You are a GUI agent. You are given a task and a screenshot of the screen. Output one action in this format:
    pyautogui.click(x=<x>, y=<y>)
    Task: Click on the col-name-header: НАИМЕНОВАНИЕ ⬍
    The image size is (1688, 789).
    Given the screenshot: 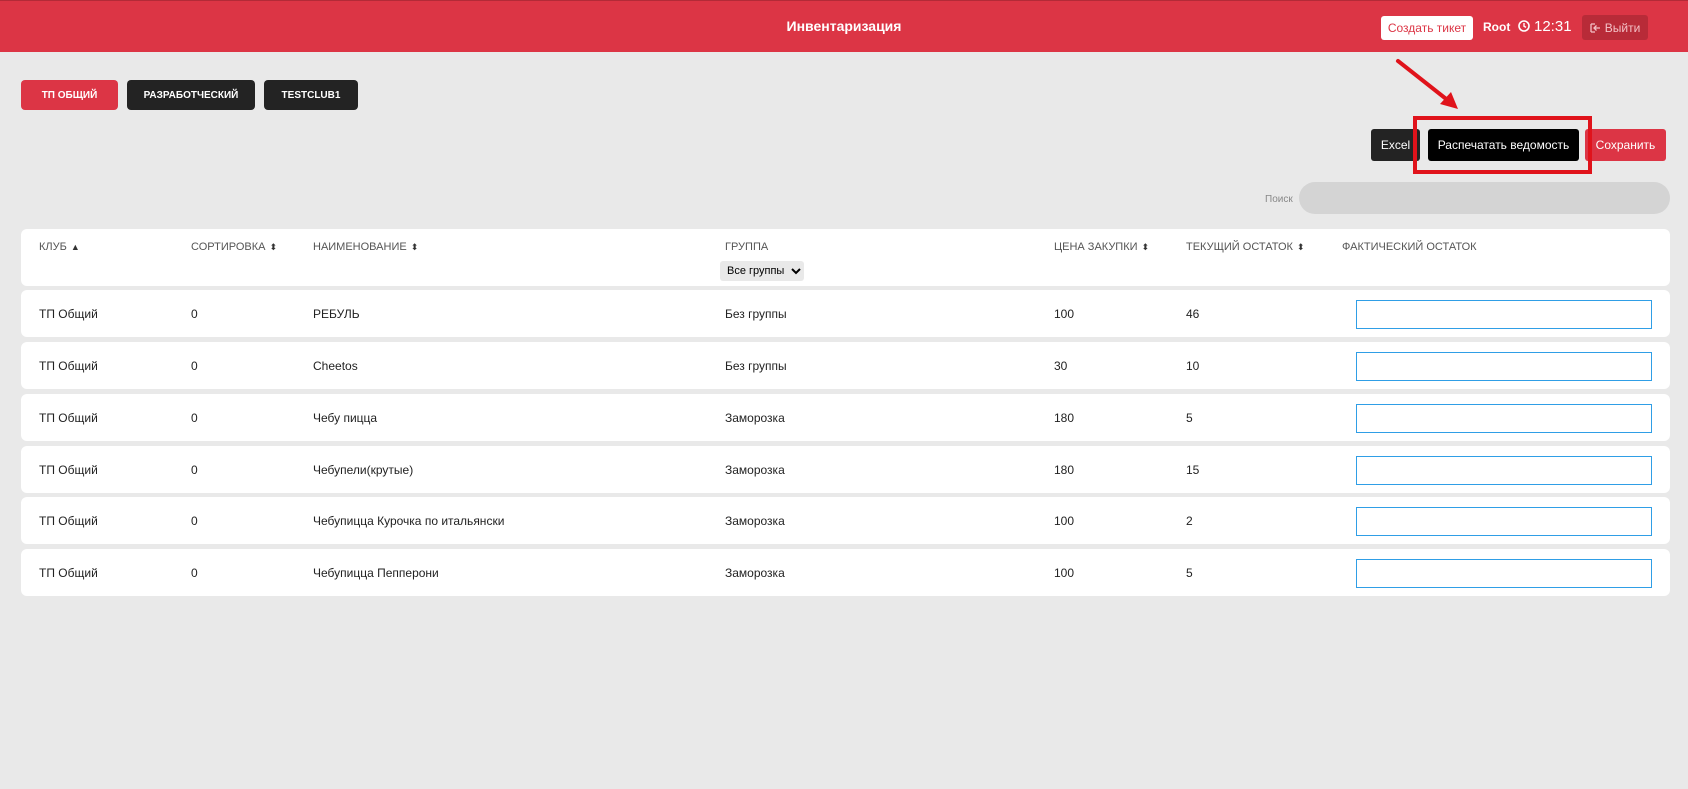 What is the action you would take?
    pyautogui.click(x=365, y=247)
    